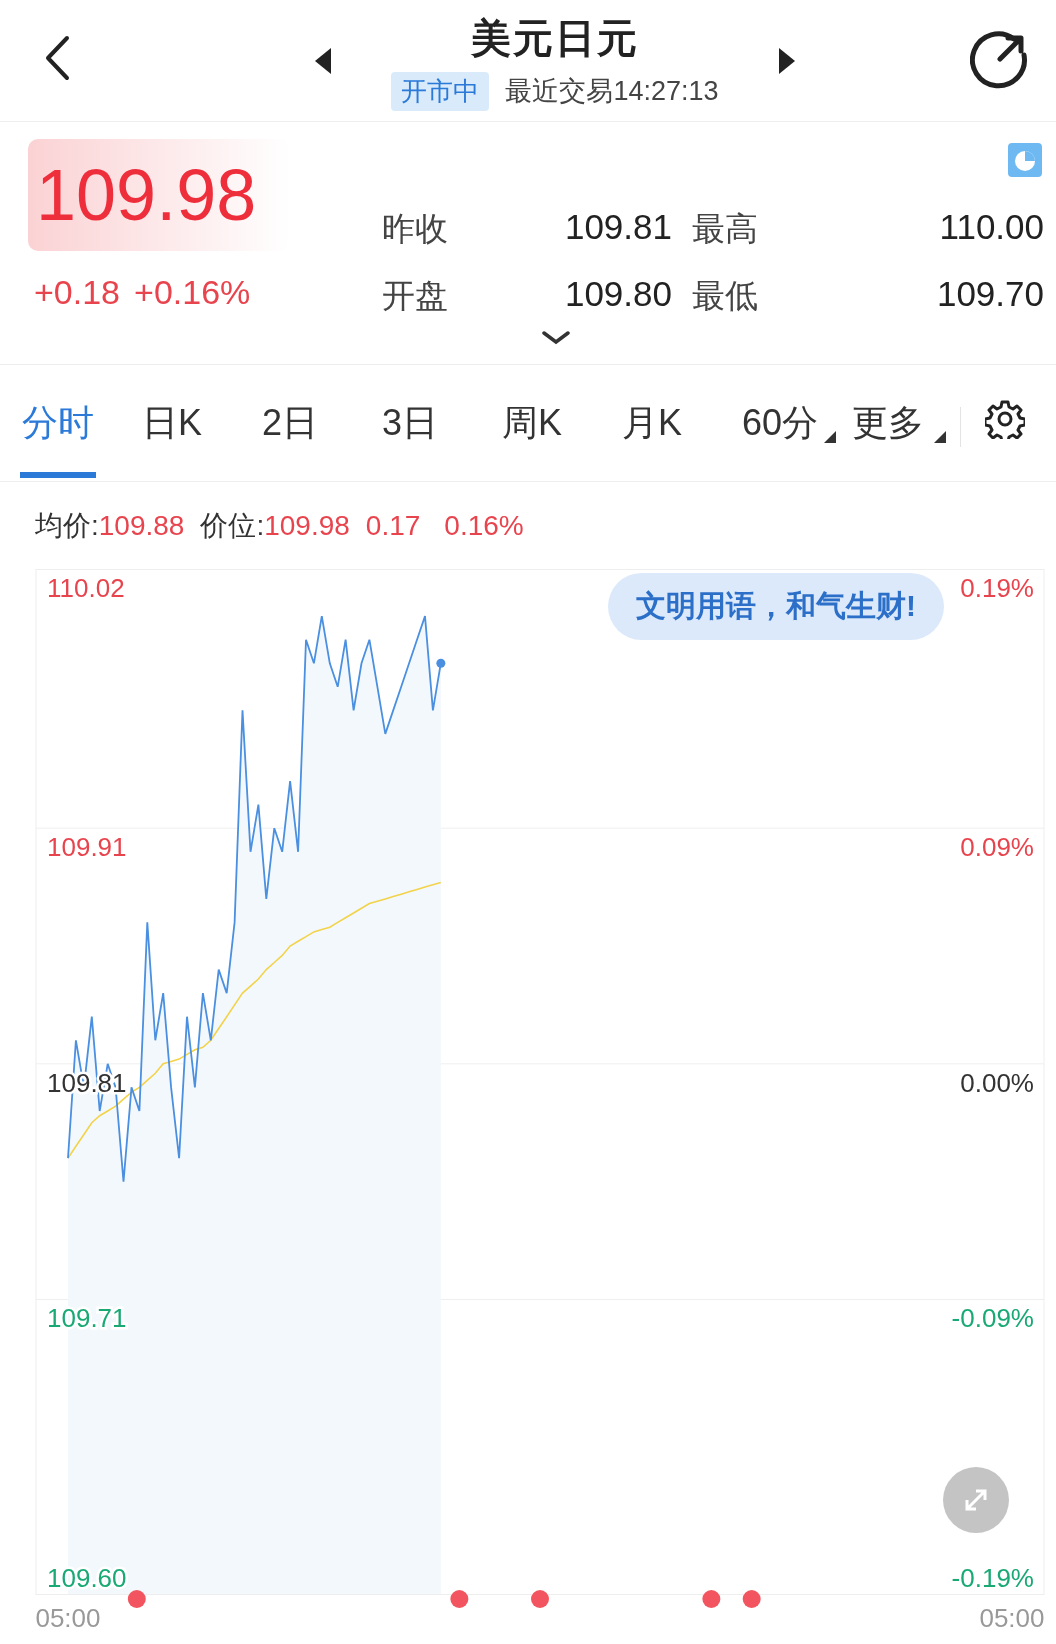 This screenshot has width=1056, height=1644. Describe the element at coordinates (725, 296) in the screenshot. I see `stat-label: 最低` at that location.